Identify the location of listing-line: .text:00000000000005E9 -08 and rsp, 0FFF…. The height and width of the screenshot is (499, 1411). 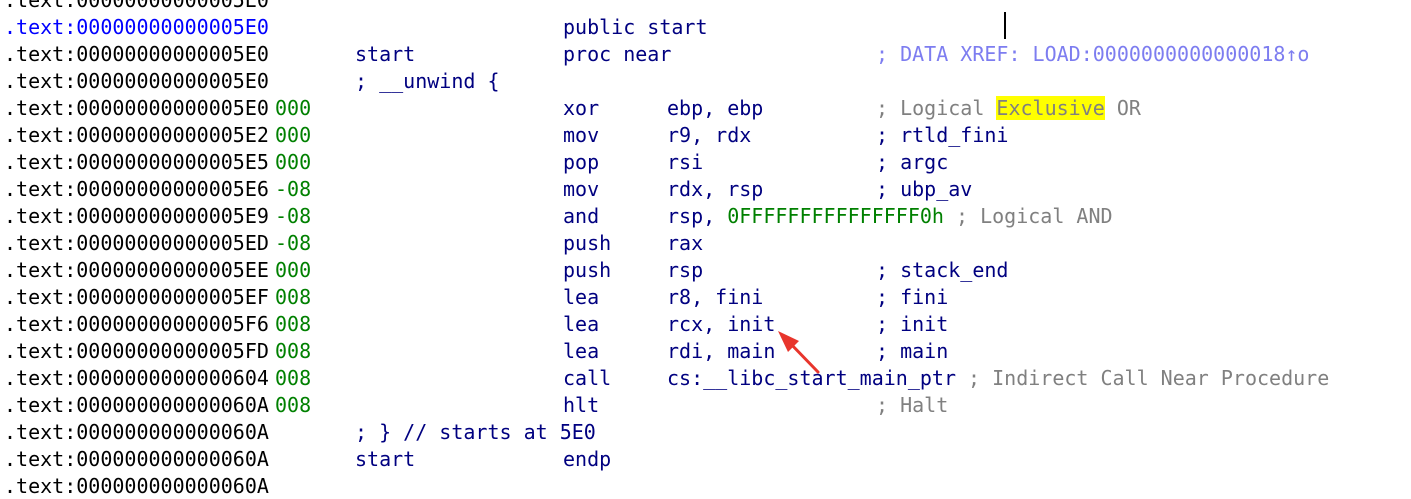
(705, 216).